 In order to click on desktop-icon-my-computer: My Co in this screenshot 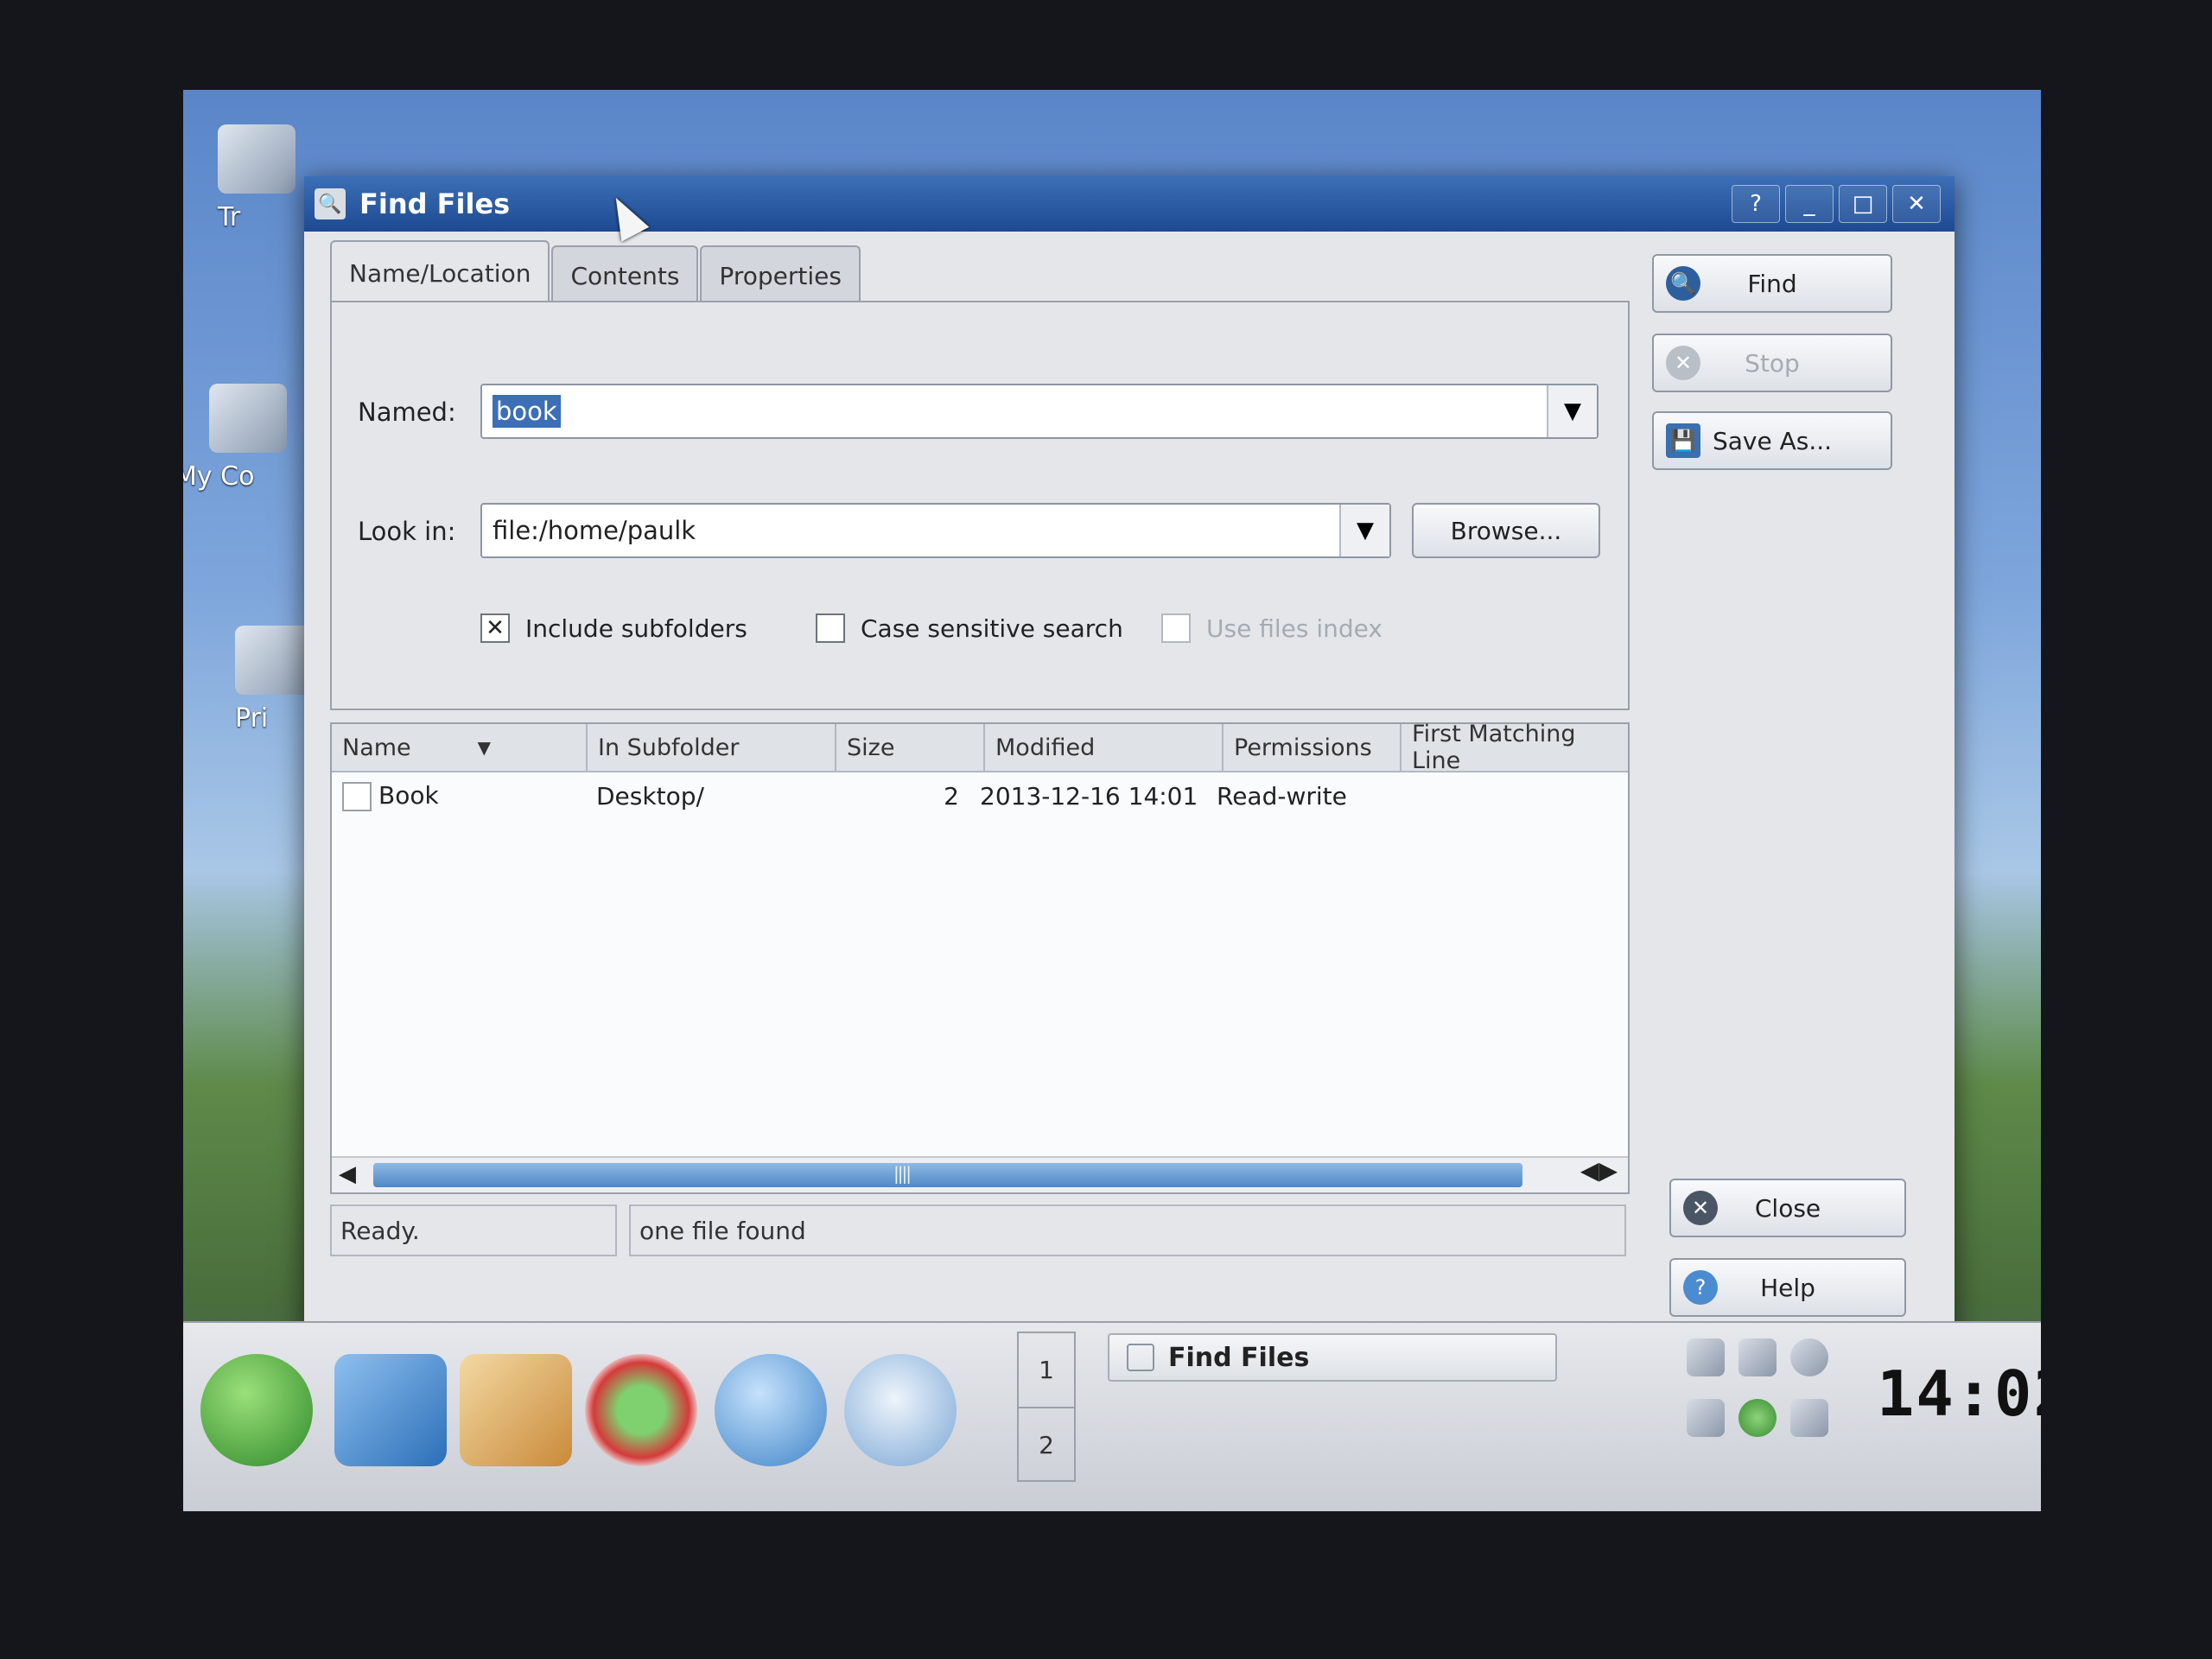, I will do `click(235, 438)`.